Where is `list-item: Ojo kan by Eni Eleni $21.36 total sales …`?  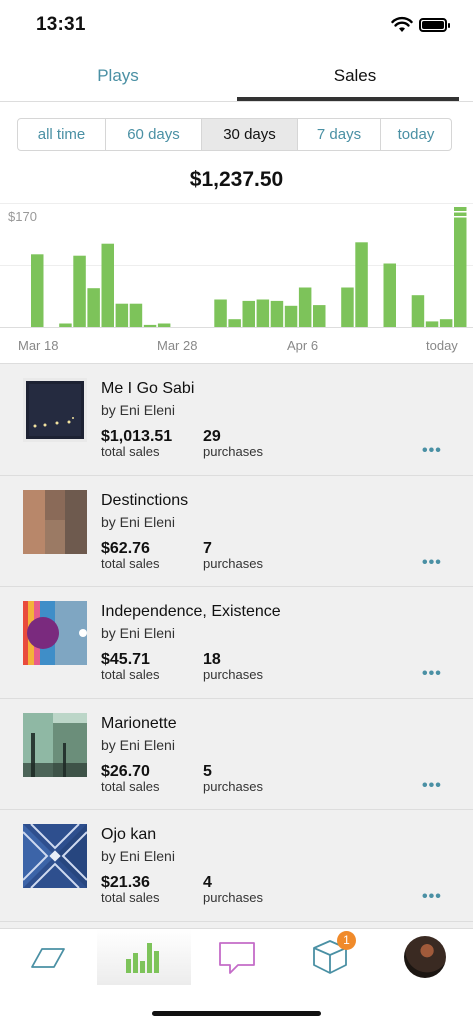
list-item: Ojo kan by Eni Eleni $21.36 total sales … is located at coordinates (236, 866).